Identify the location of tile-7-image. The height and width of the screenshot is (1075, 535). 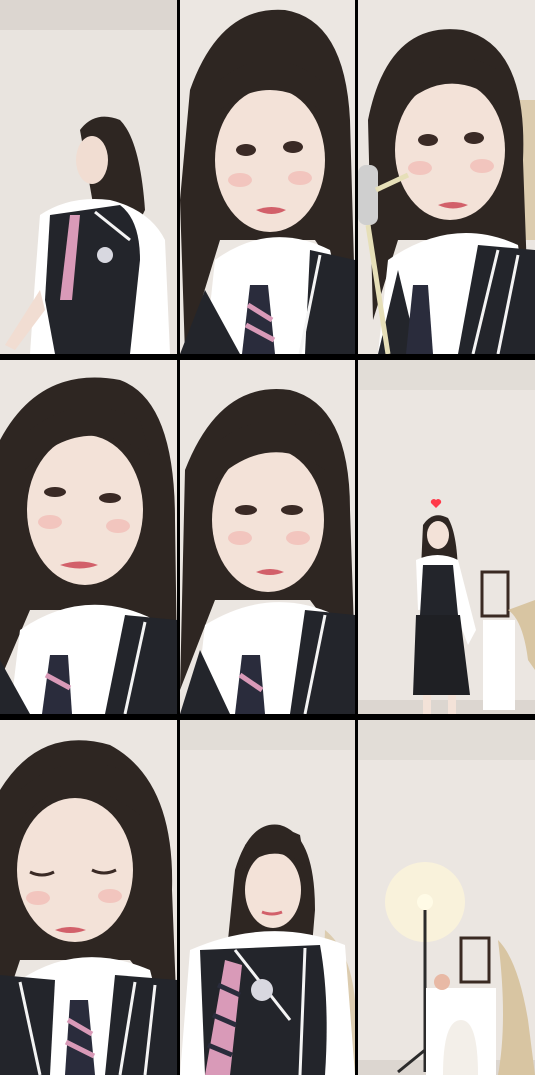
(88, 897).